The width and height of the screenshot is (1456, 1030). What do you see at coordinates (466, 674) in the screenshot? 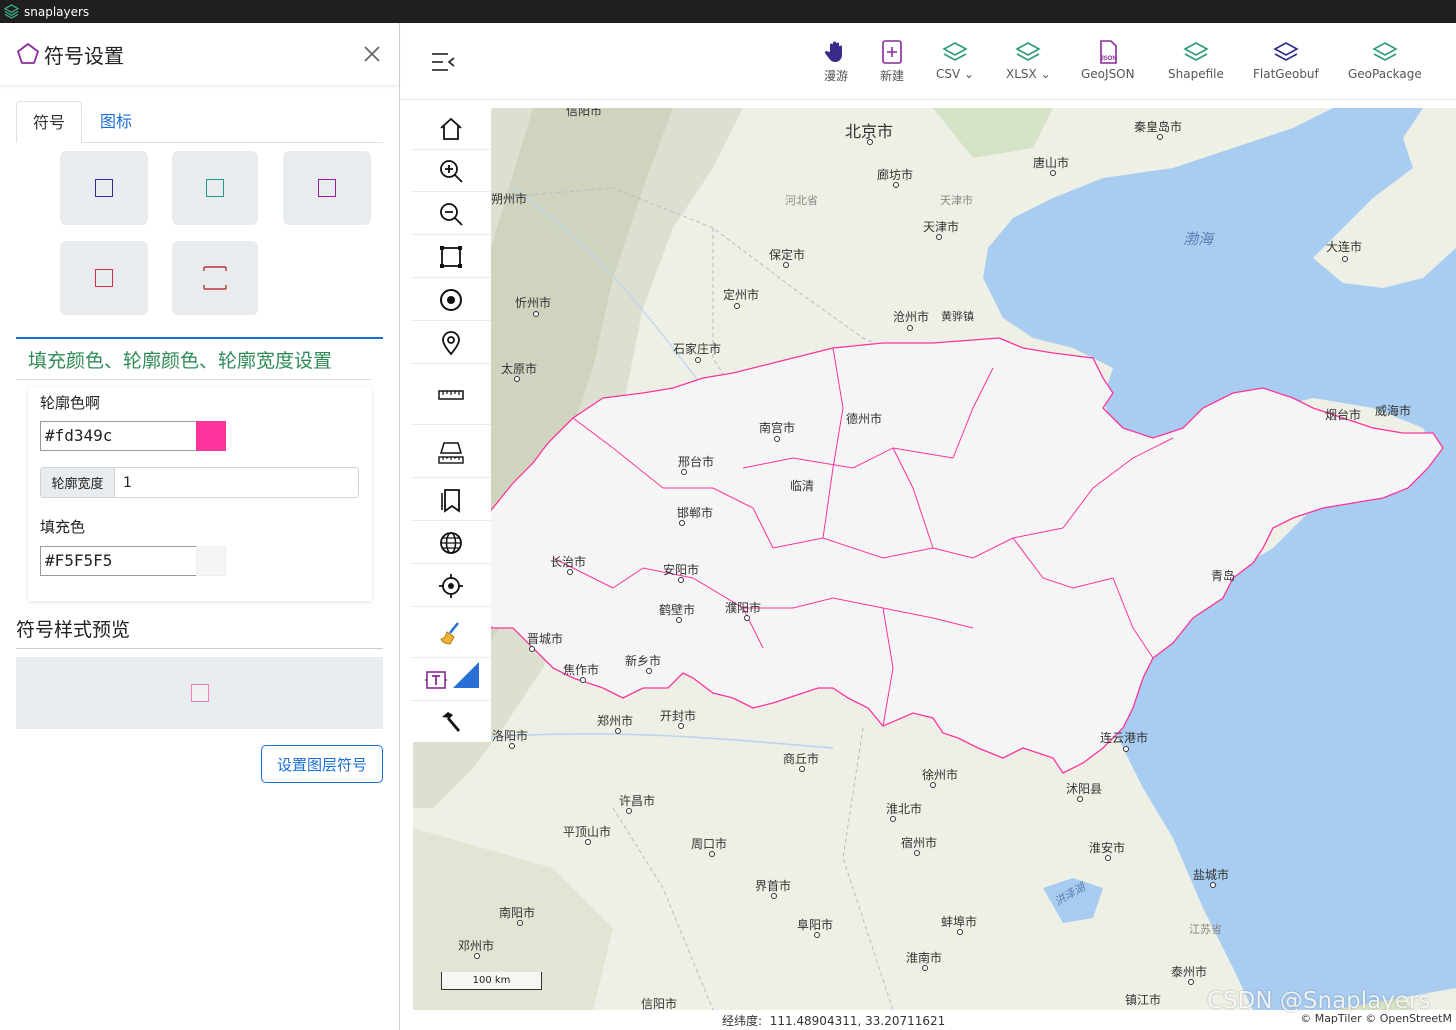
I see `dropdown-triangle-icon` at bounding box center [466, 674].